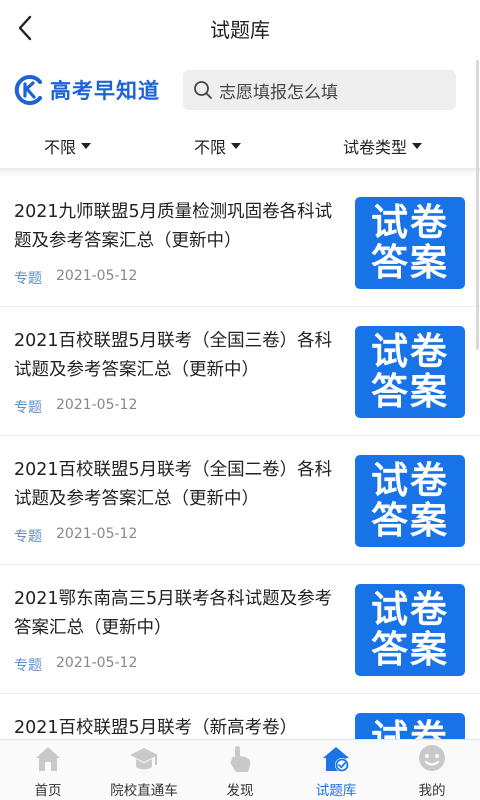 The height and width of the screenshot is (800, 480). What do you see at coordinates (336, 759) in the screenshot?
I see `question-bank-icon` at bounding box center [336, 759].